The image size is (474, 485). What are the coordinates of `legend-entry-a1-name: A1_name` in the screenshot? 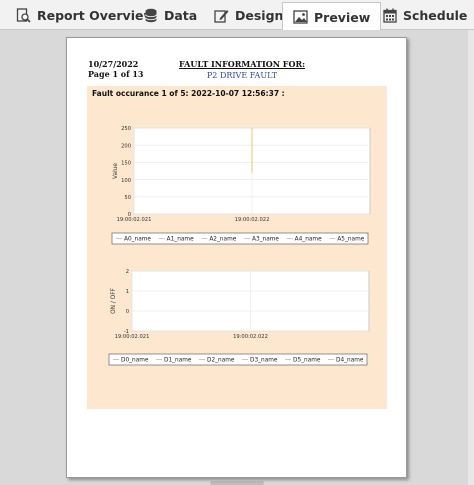 It's located at (180, 240).